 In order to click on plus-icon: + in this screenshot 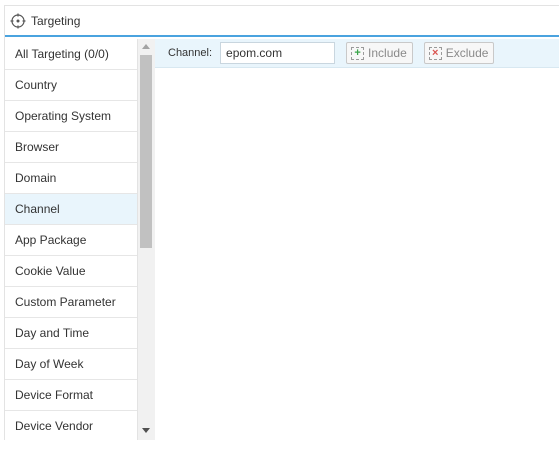, I will do `click(358, 53)`.